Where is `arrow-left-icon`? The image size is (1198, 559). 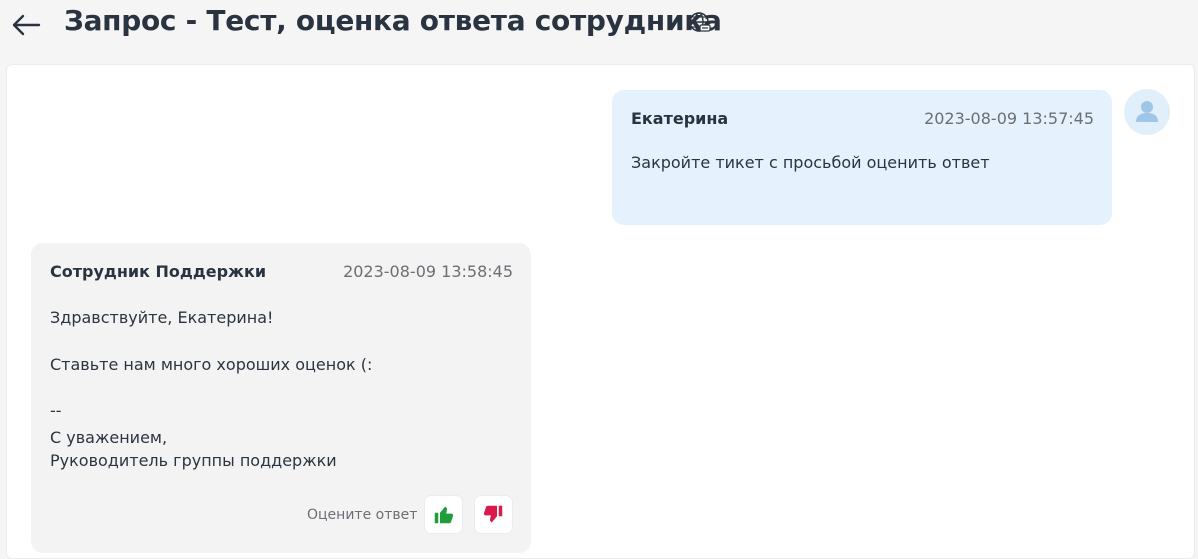
arrow-left-icon is located at coordinates (26, 24).